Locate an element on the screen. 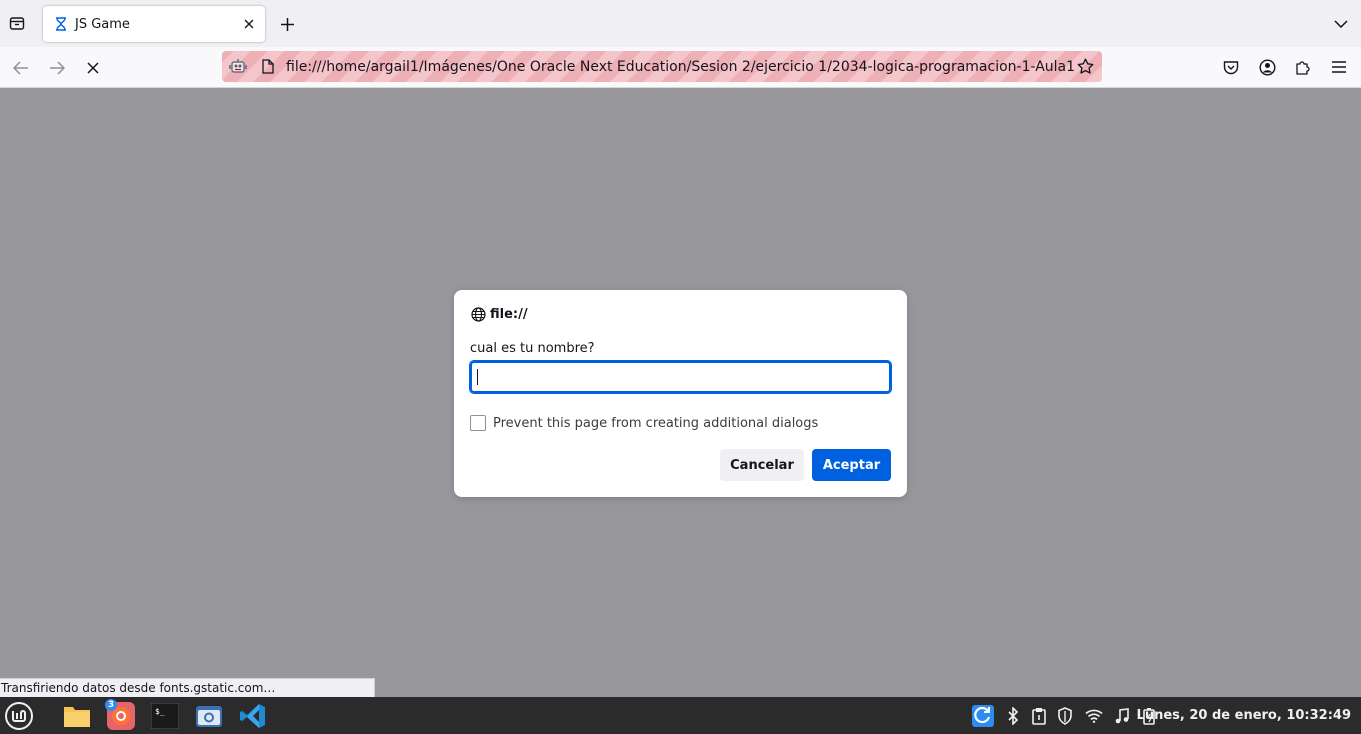  extensions-puzzle-icon is located at coordinates (1303, 67).